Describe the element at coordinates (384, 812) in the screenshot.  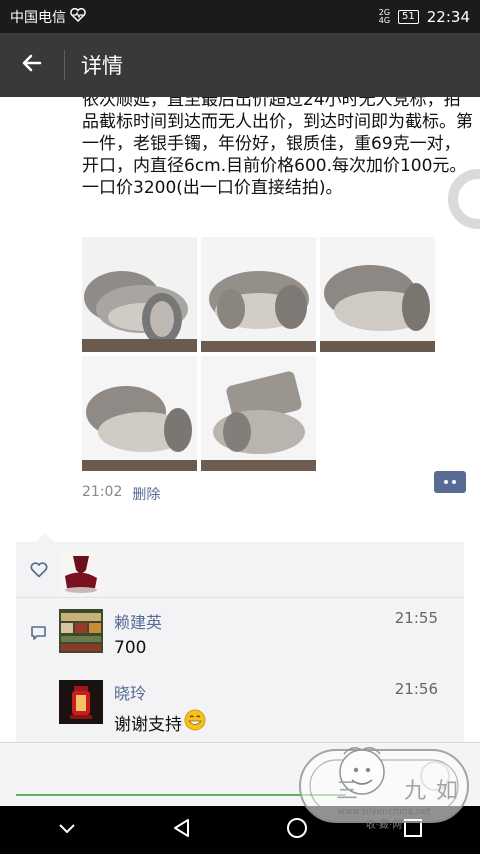
I see `svg-text: www.silver-china.net` at that location.